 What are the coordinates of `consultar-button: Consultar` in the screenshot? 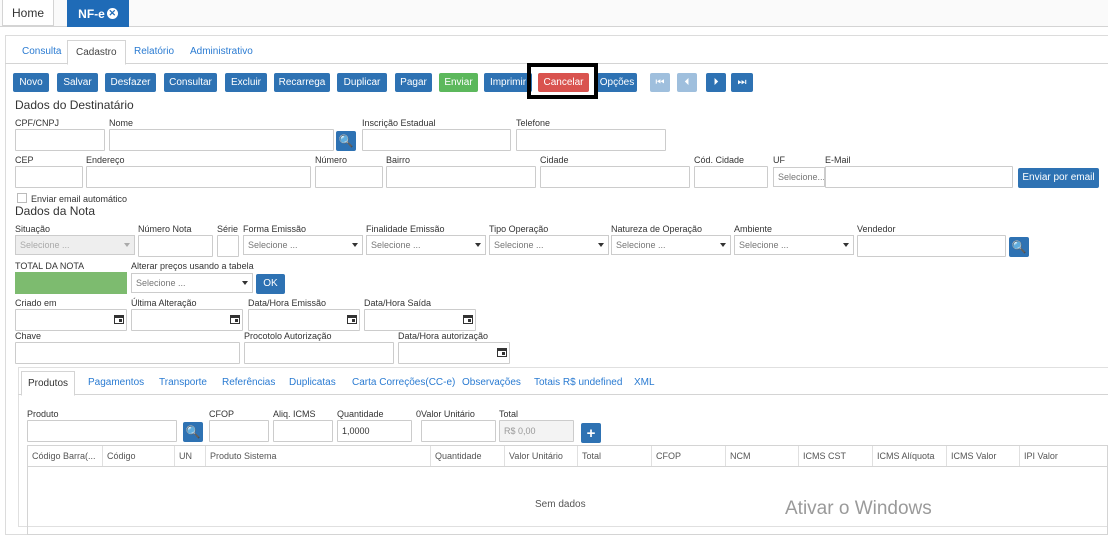 It's located at (190, 82).